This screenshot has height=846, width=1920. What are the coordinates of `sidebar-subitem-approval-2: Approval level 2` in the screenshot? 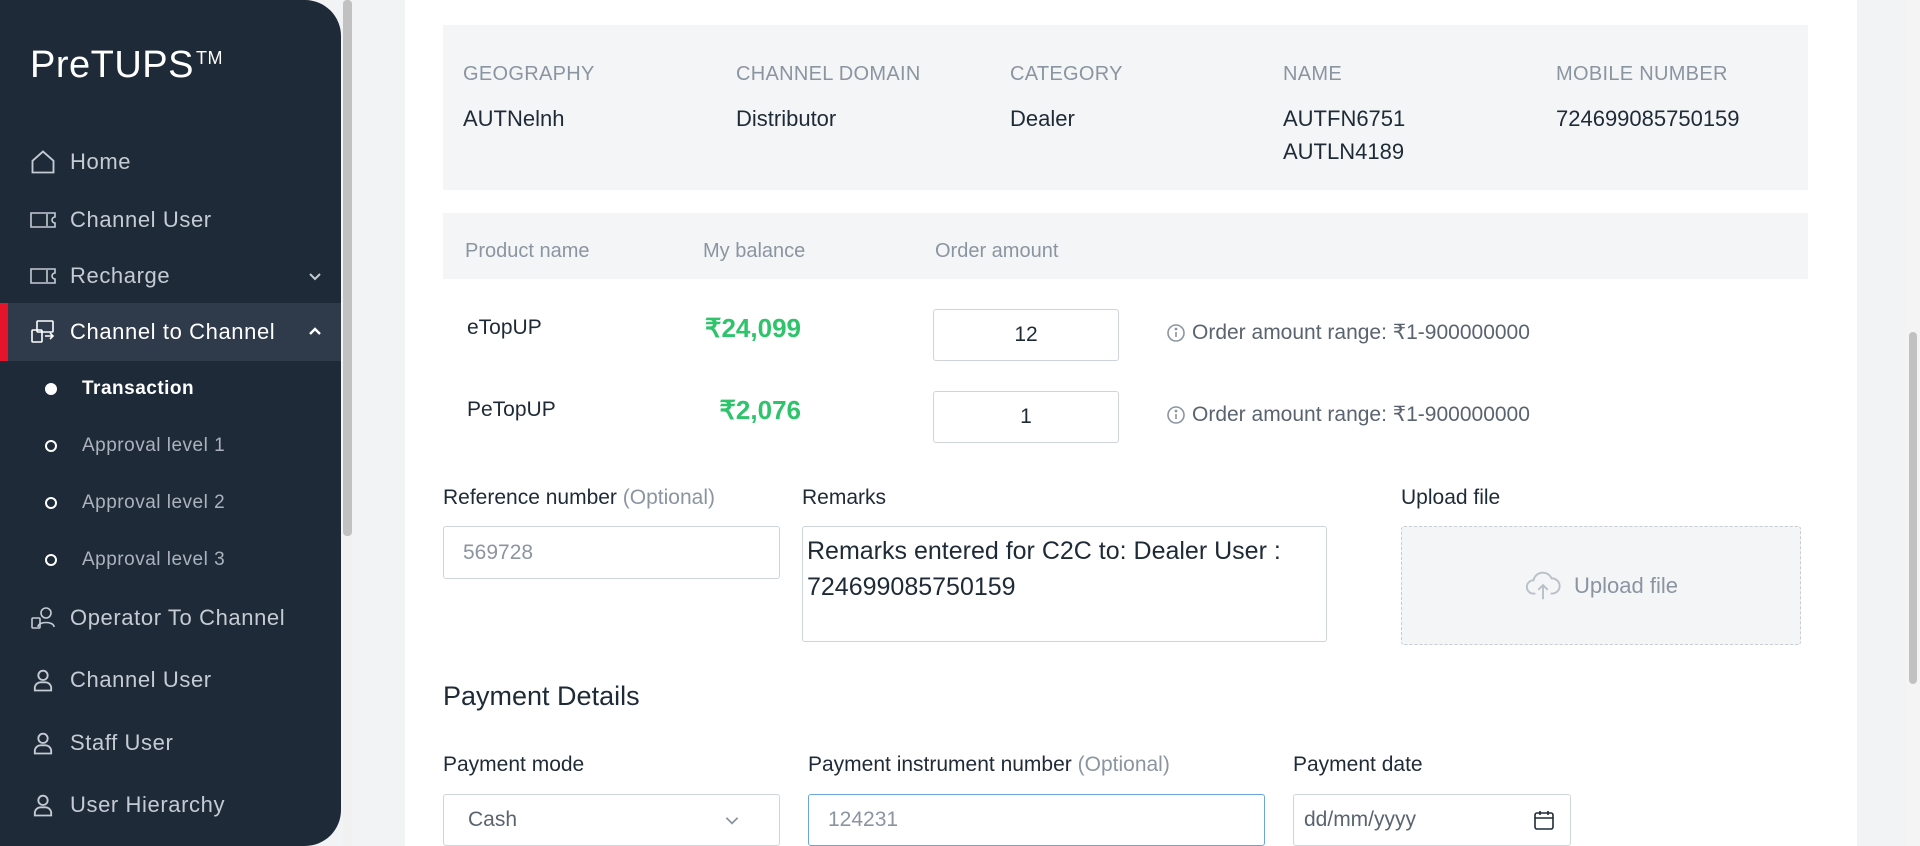 It's located at (170, 503).